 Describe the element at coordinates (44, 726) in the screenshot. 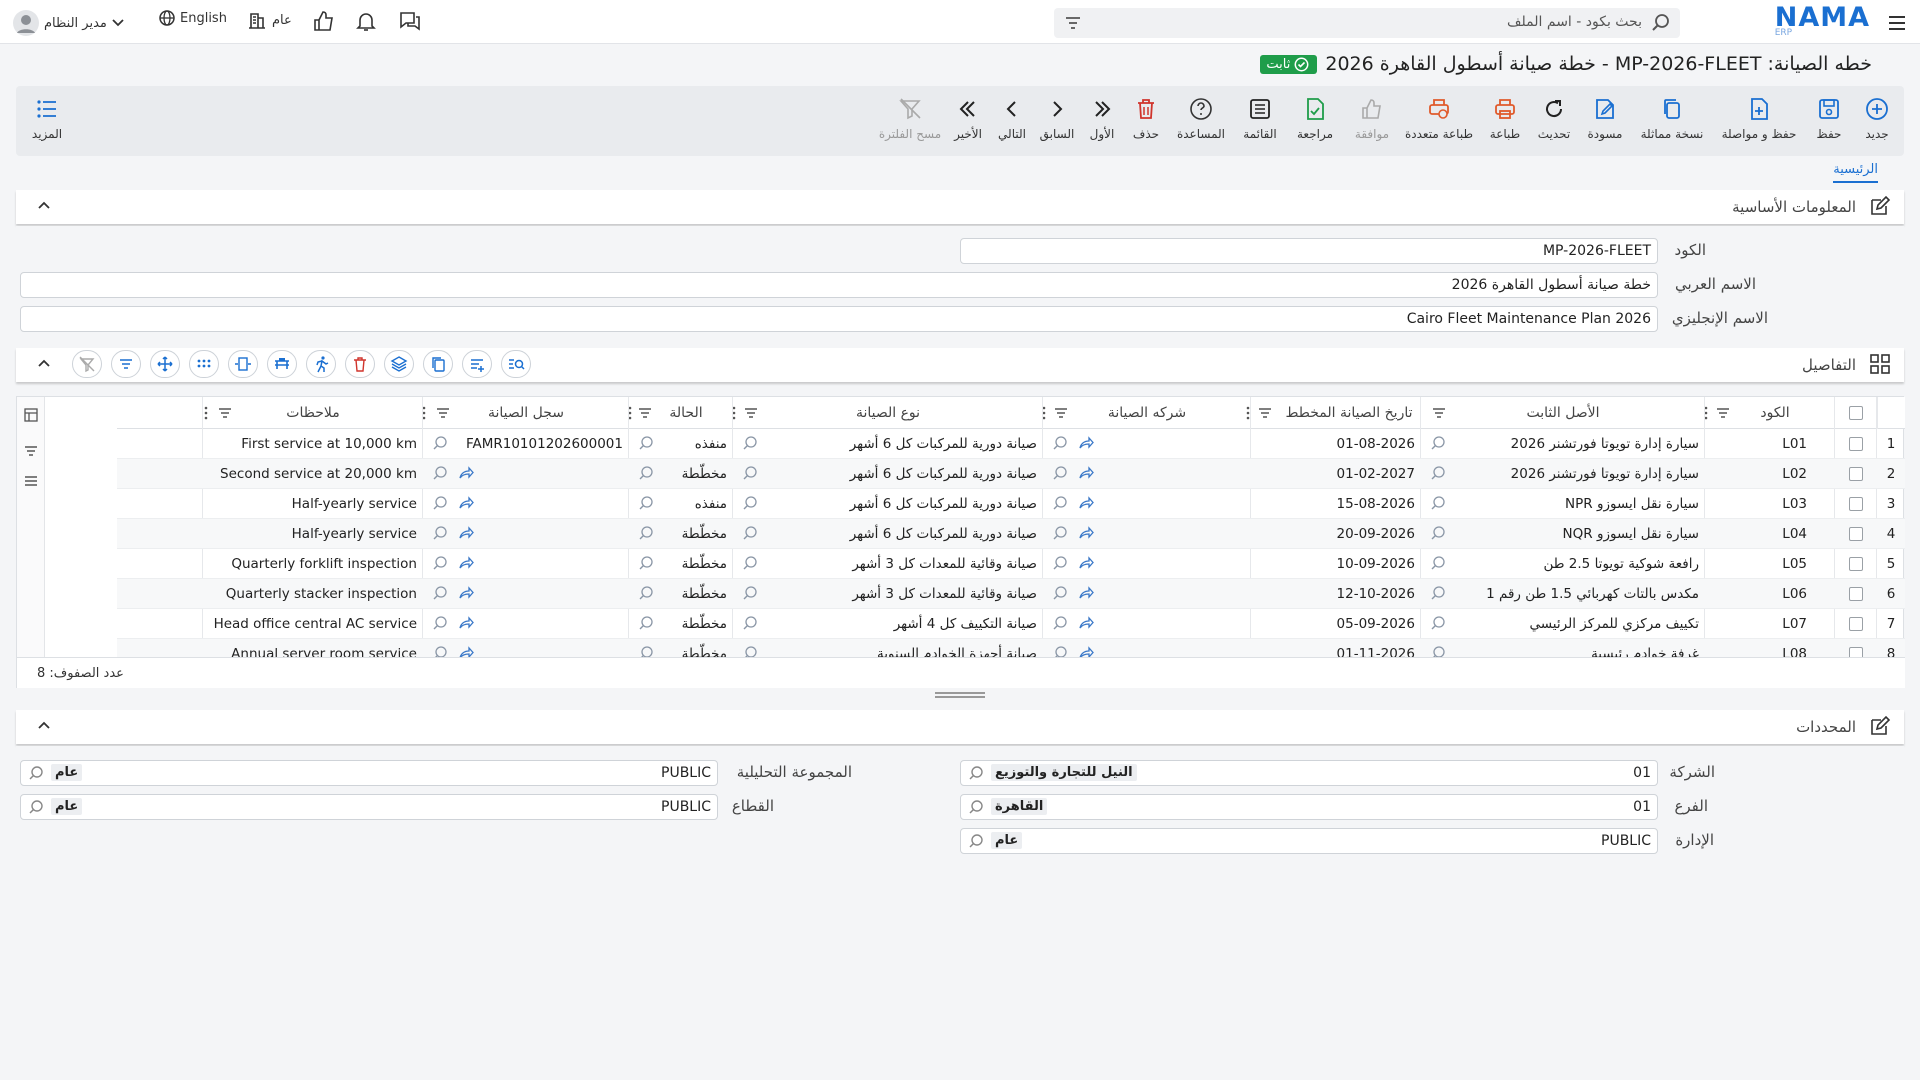

I see `chevron-up-icon` at that location.